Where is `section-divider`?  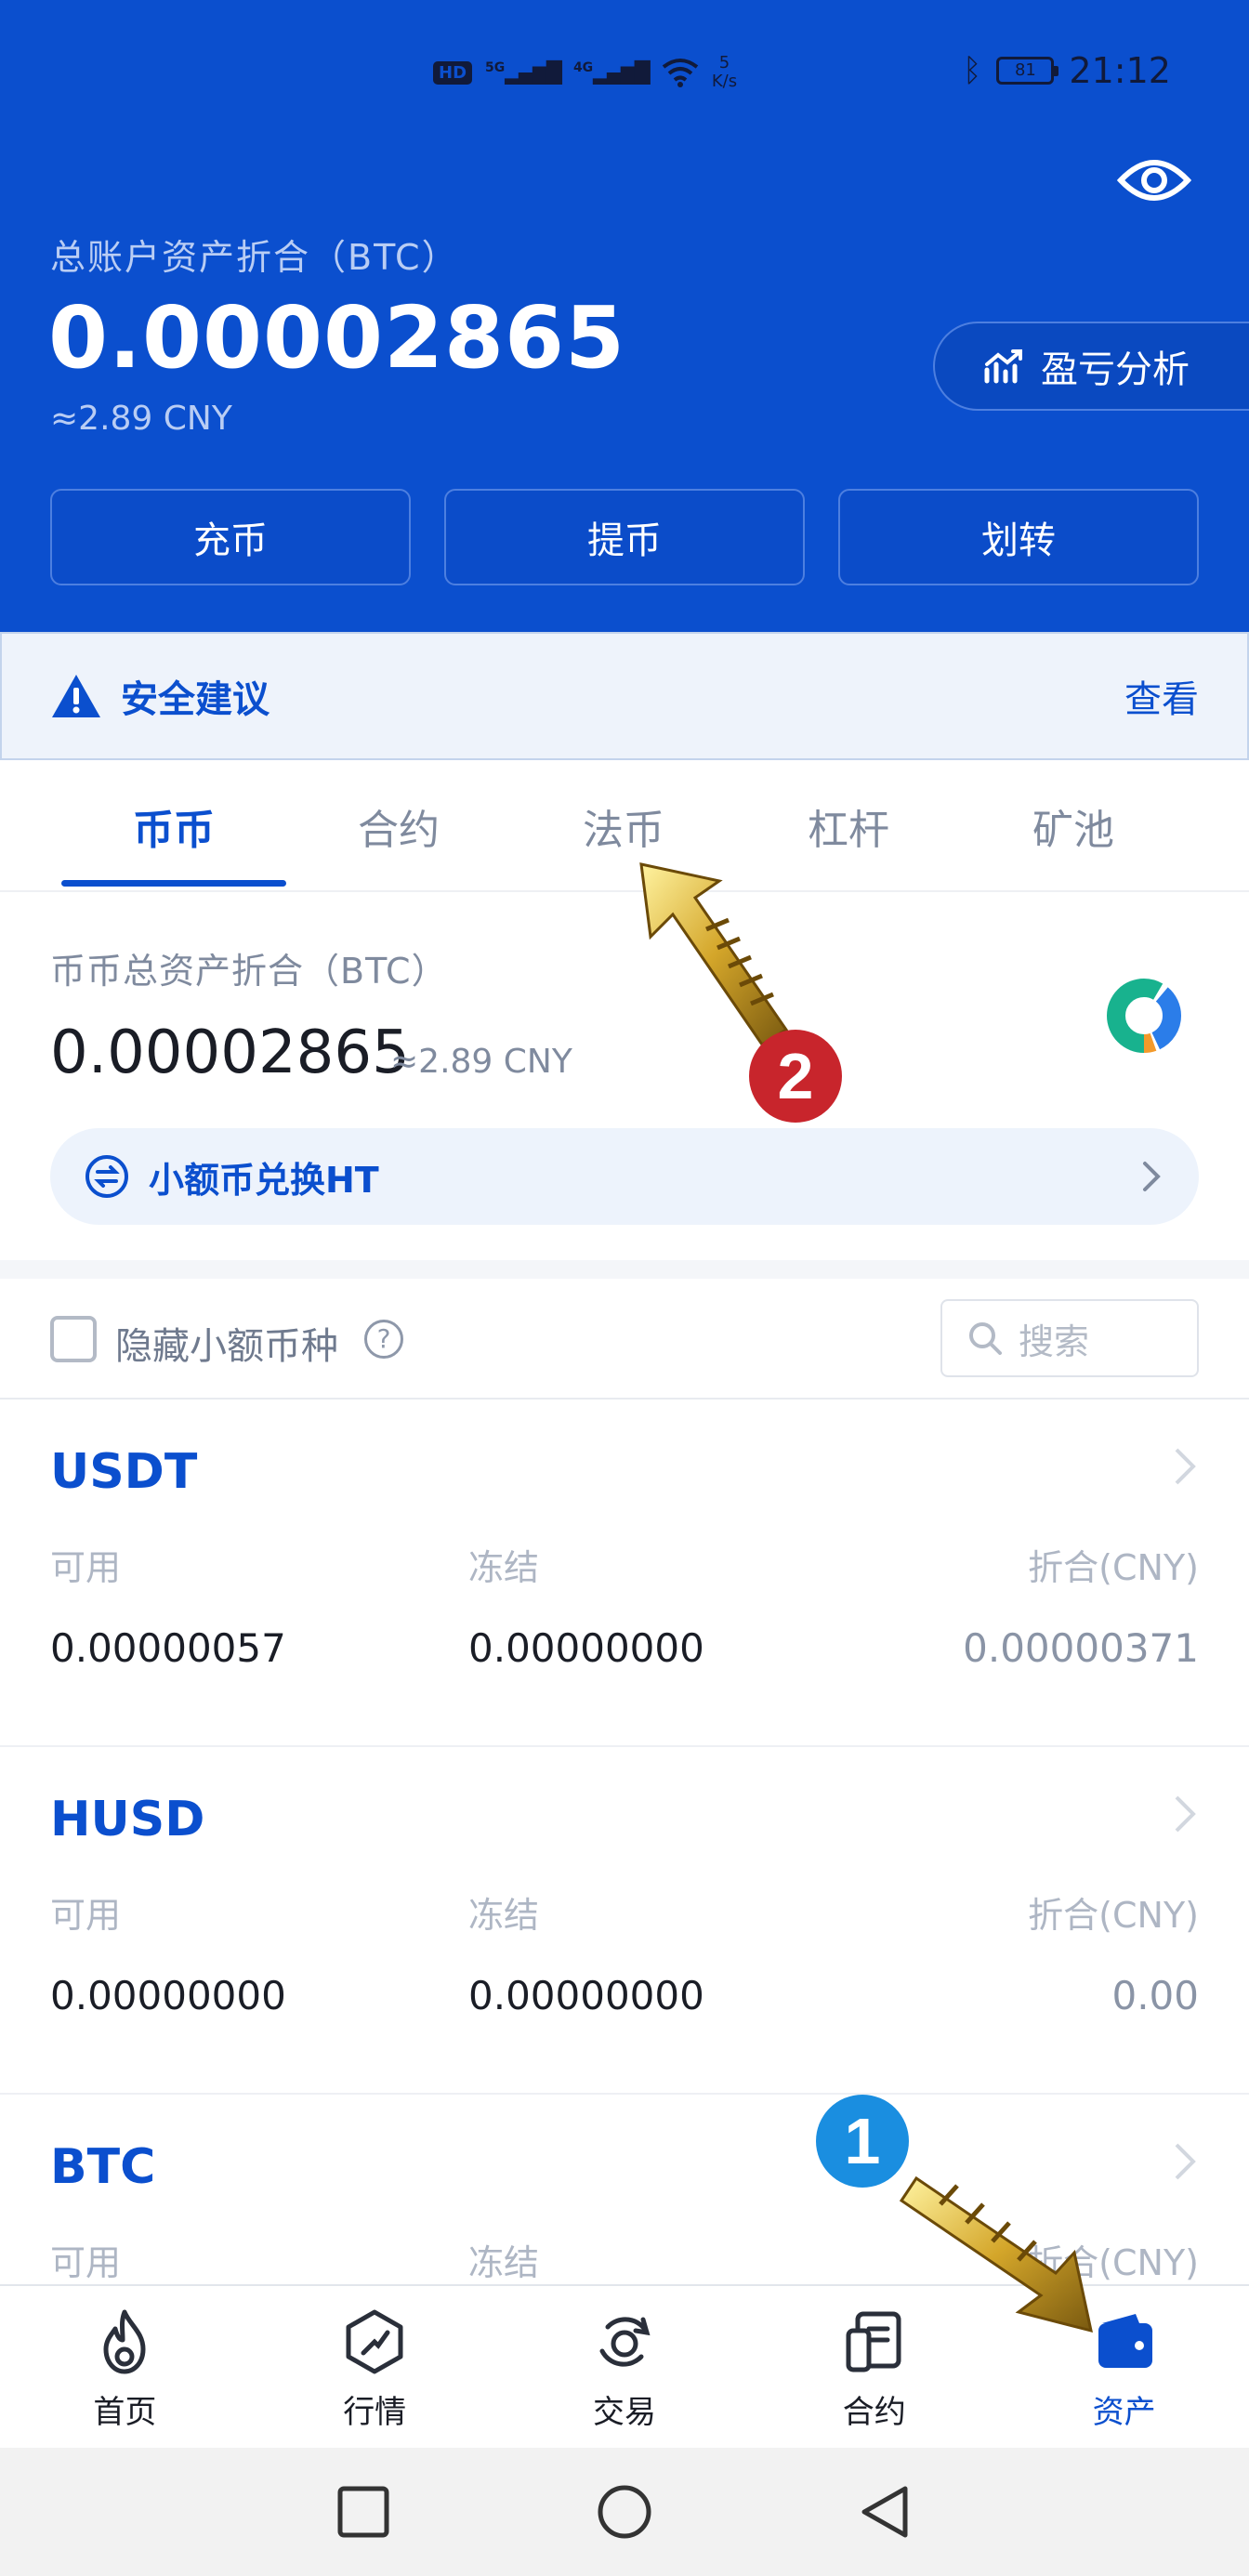 section-divider is located at coordinates (624, 1269).